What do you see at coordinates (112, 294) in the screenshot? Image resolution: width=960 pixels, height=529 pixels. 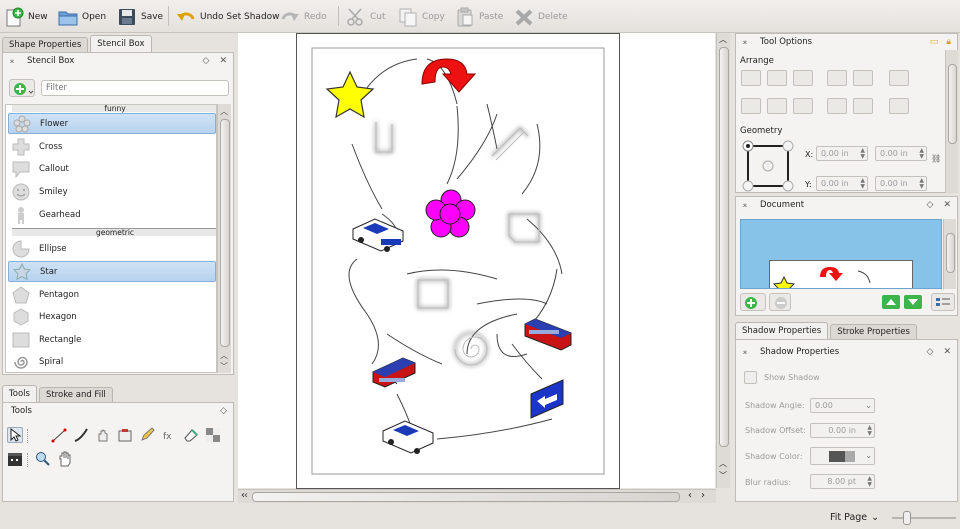 I see `stencil-item-pentagon: Pentagon` at bounding box center [112, 294].